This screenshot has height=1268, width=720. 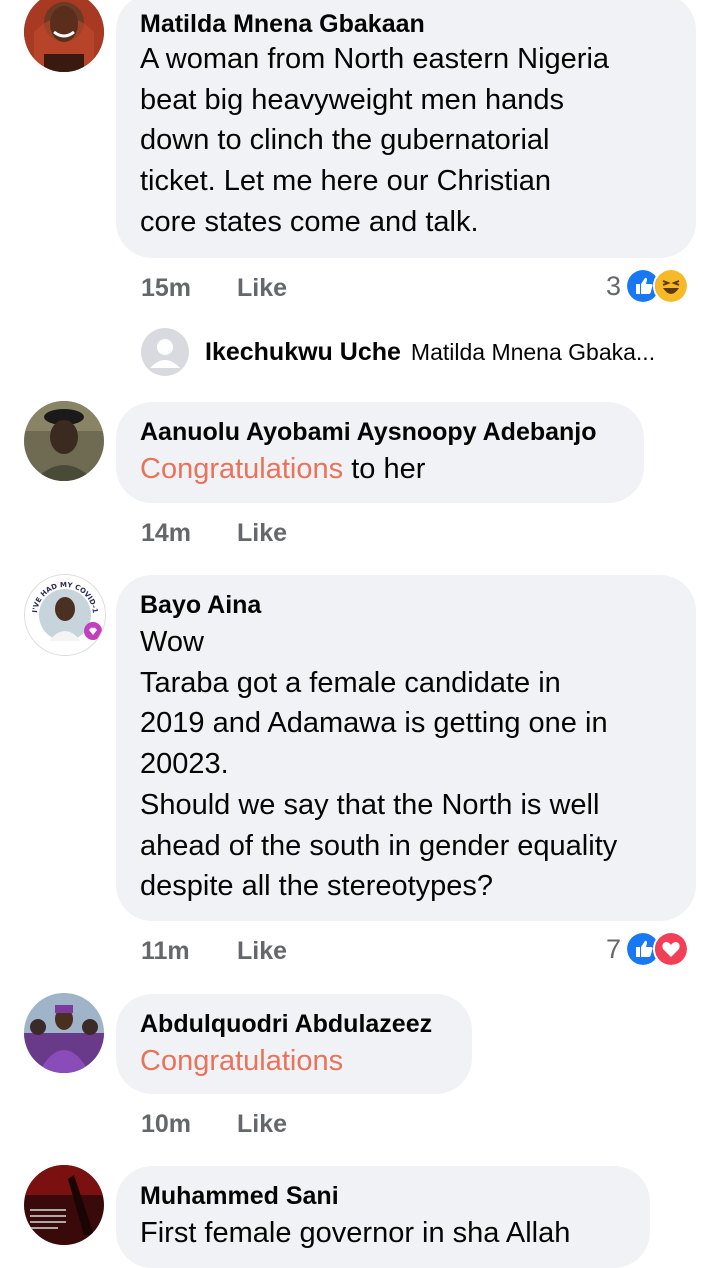 I want to click on reaction-count: 7, so click(x=614, y=948).